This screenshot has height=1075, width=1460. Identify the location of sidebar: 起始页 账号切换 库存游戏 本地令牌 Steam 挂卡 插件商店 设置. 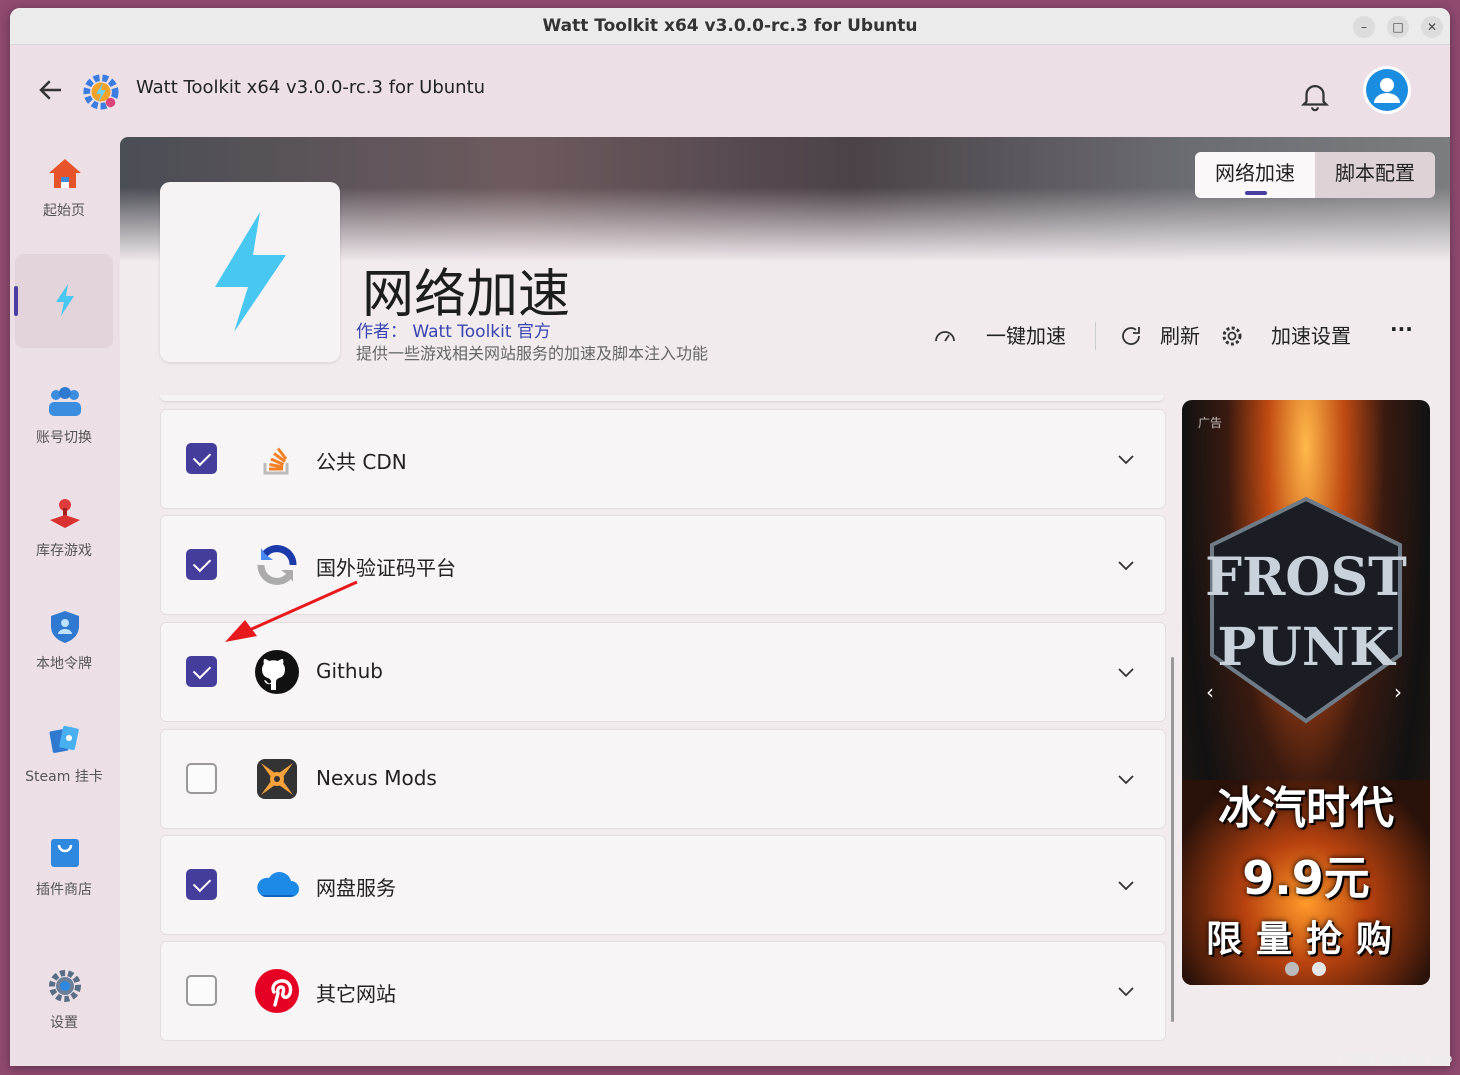
(65, 601).